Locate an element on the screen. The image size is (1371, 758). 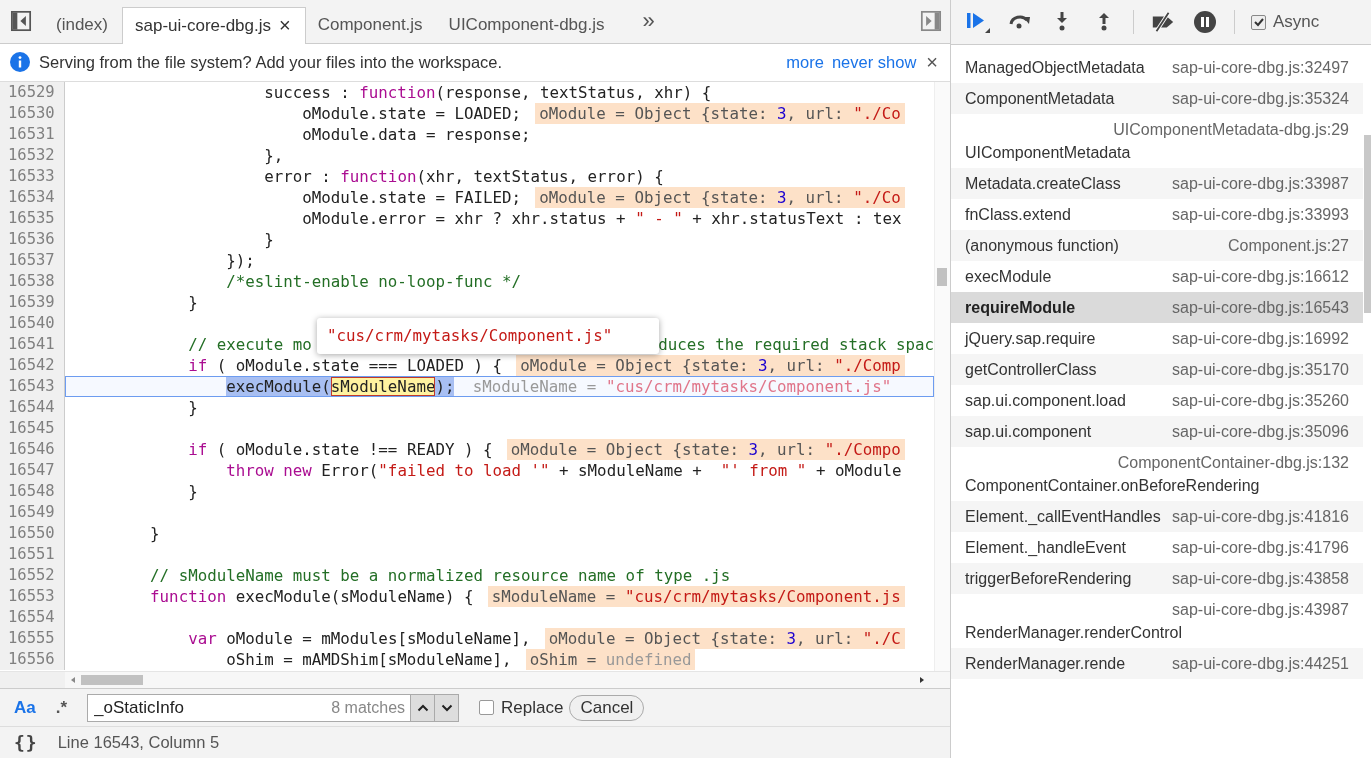
code-text: success : function(response, textStatus, xhr) { is located at coordinates (488, 92).